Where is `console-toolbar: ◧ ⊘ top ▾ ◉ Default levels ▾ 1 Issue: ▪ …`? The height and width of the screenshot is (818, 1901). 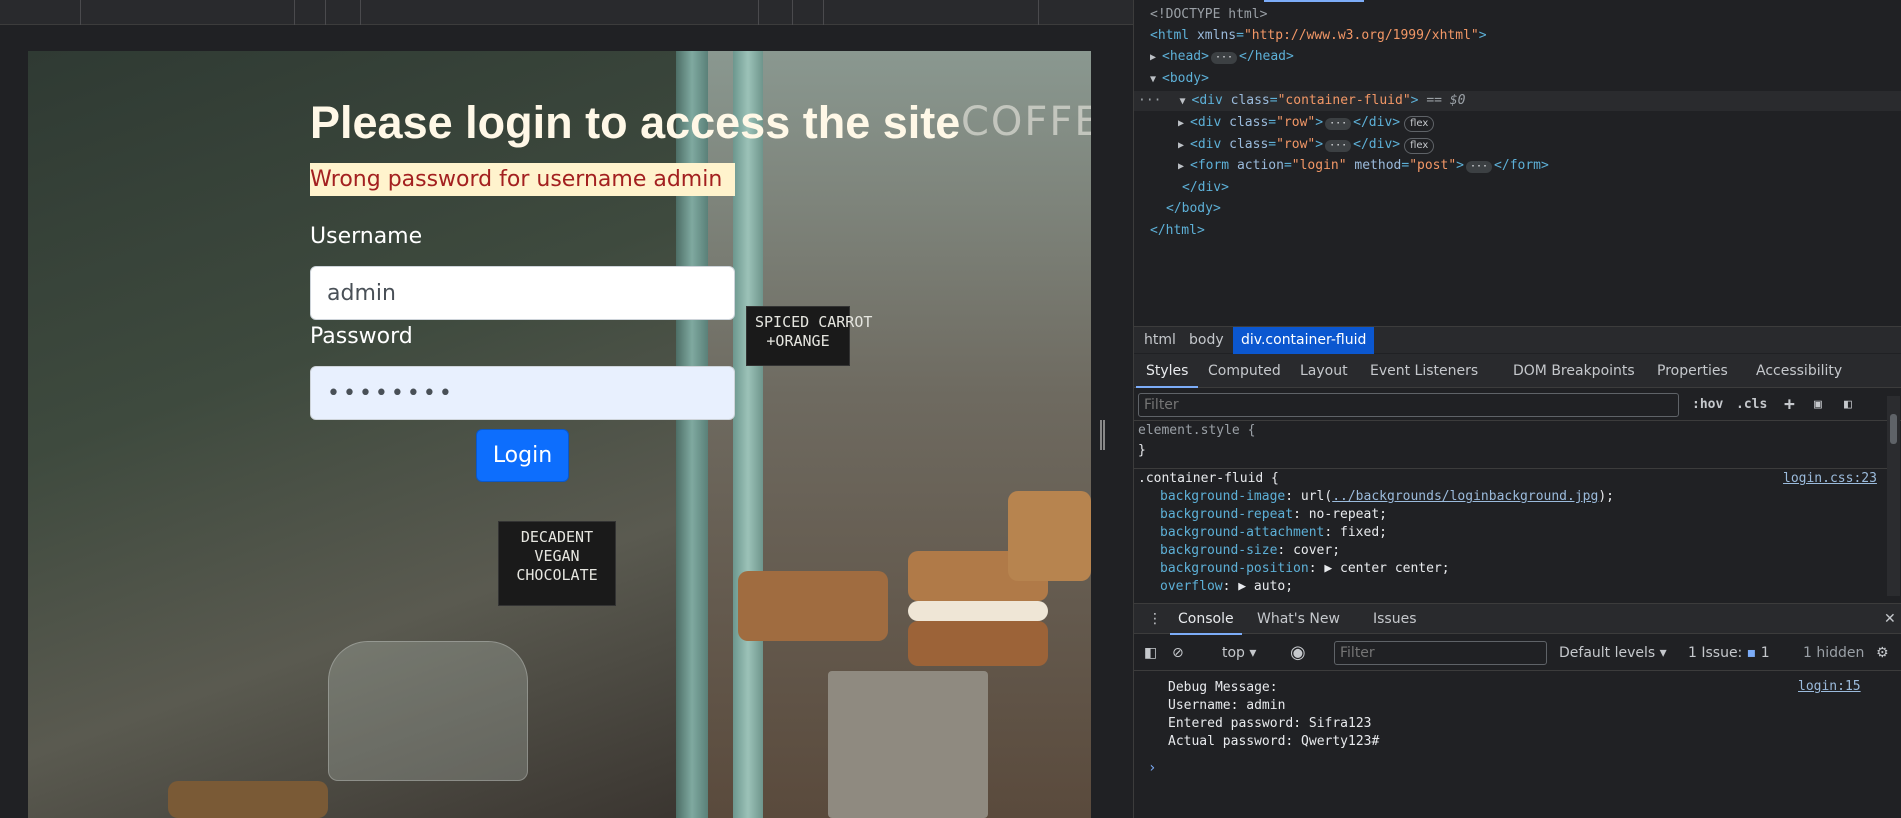 console-toolbar: ◧ ⊘ top ▾ ◉ Default levels ▾ 1 Issue: ▪ … is located at coordinates (1517, 653).